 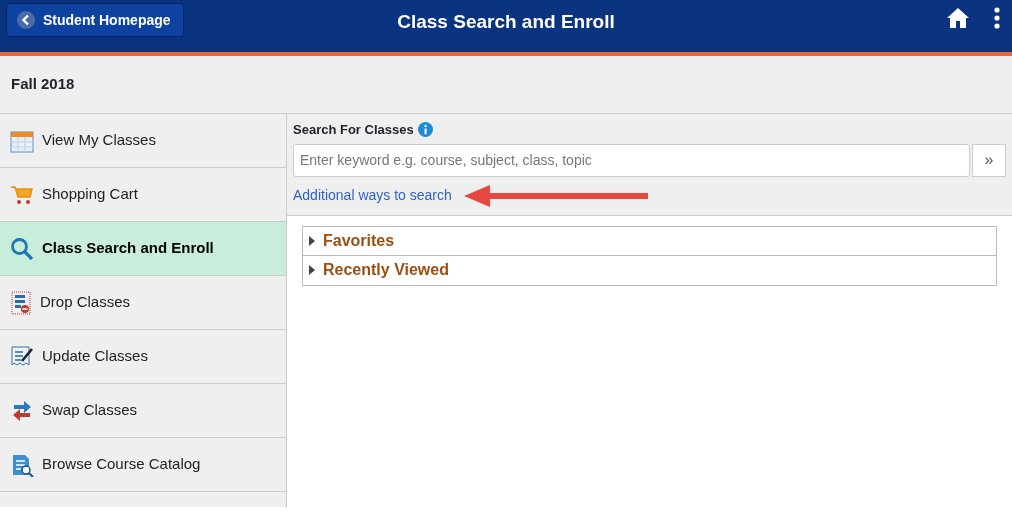 I want to click on search-submit-button: », so click(x=989, y=160).